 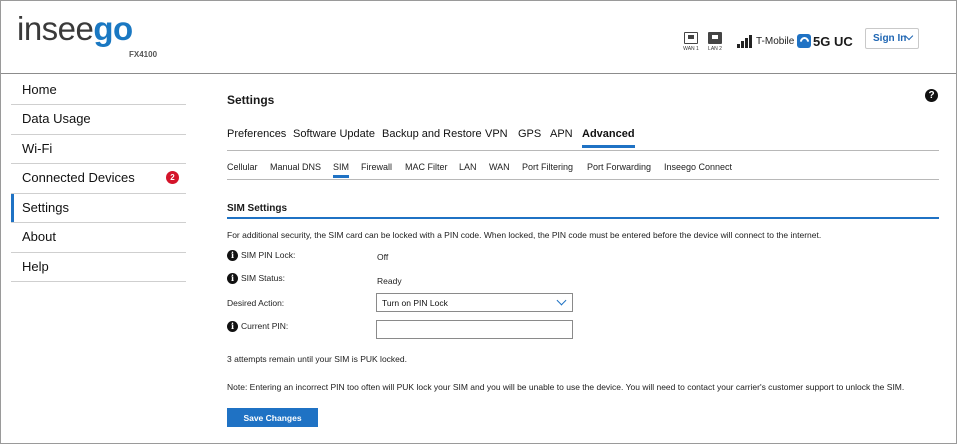 I want to click on sidebar-item-settings: Settings, so click(x=98, y=208).